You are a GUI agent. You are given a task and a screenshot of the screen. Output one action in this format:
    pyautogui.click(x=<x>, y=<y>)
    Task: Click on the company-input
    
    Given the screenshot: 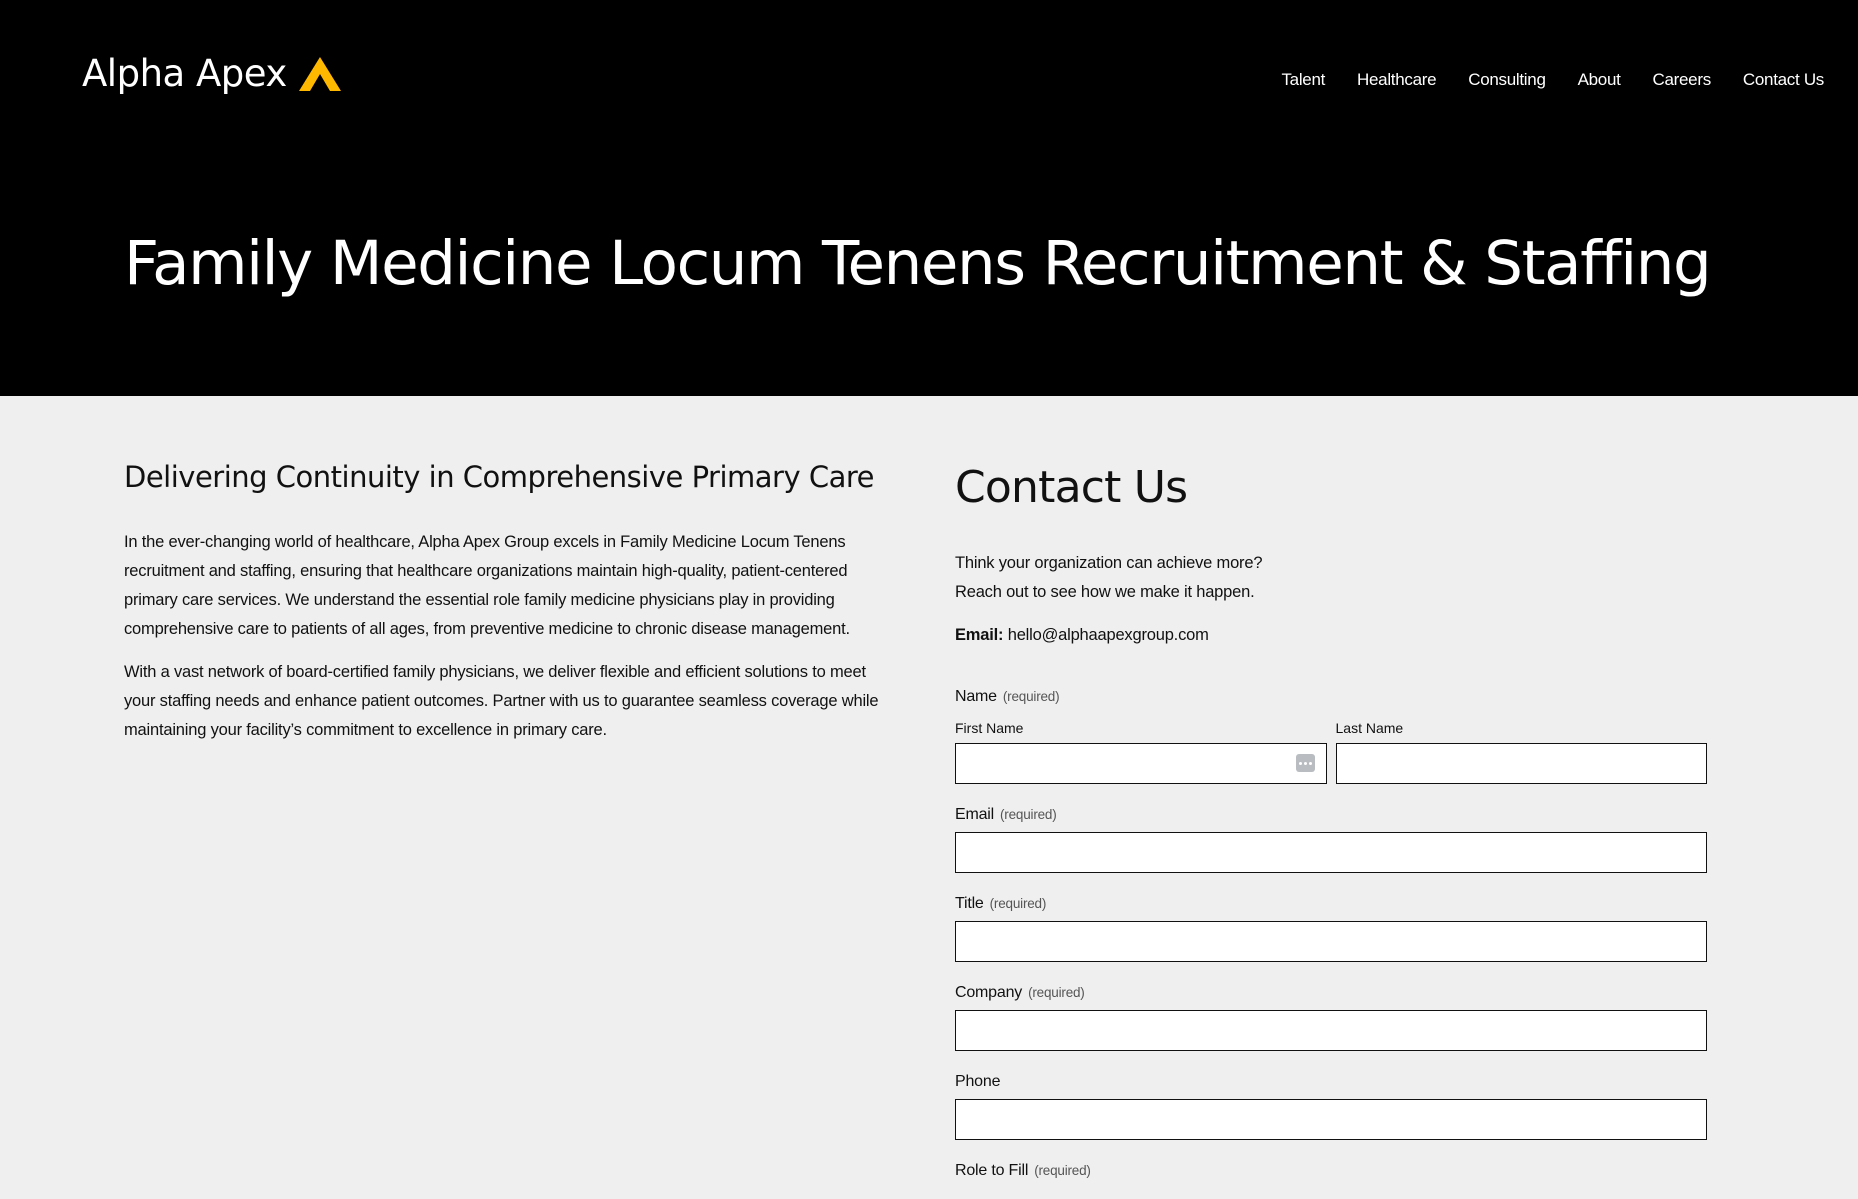 What is the action you would take?
    pyautogui.click(x=1331, y=1030)
    